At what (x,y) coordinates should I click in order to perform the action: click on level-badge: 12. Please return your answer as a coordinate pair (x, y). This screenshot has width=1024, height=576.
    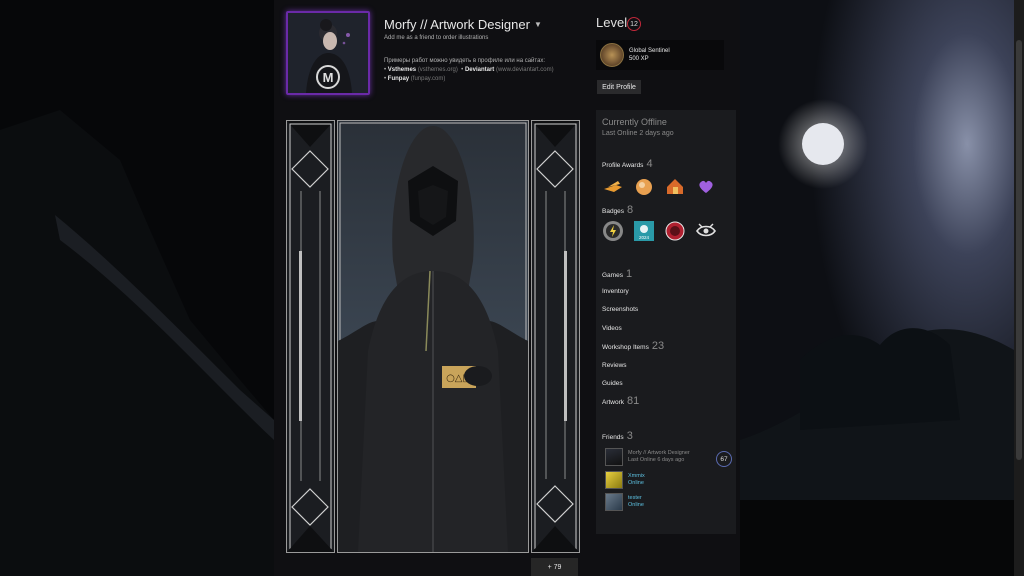
    Looking at the image, I should click on (634, 24).